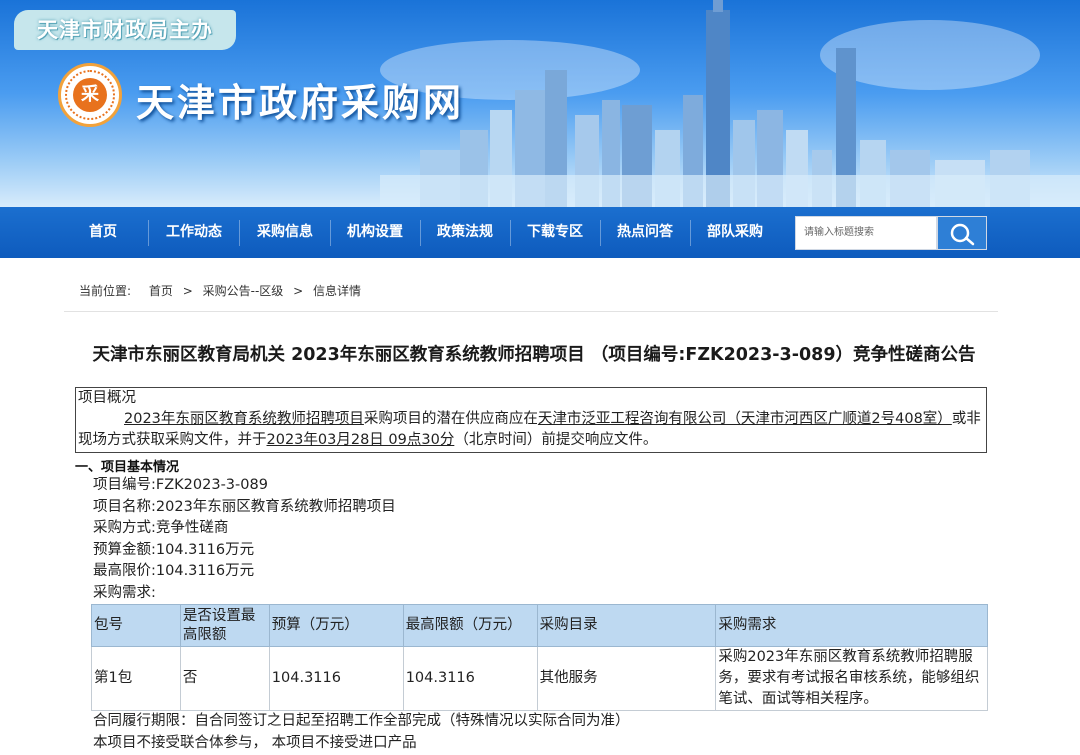 The image size is (1080, 755). I want to click on field-project-name: 项目名称:2023年东丽区教育系统教师招聘项目, so click(244, 508).